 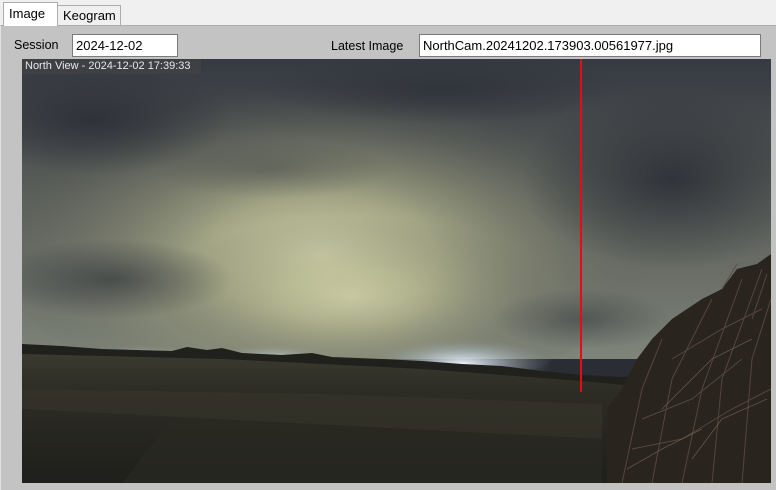 What do you see at coordinates (367, 46) in the screenshot?
I see `latest-image-label: Latest Image` at bounding box center [367, 46].